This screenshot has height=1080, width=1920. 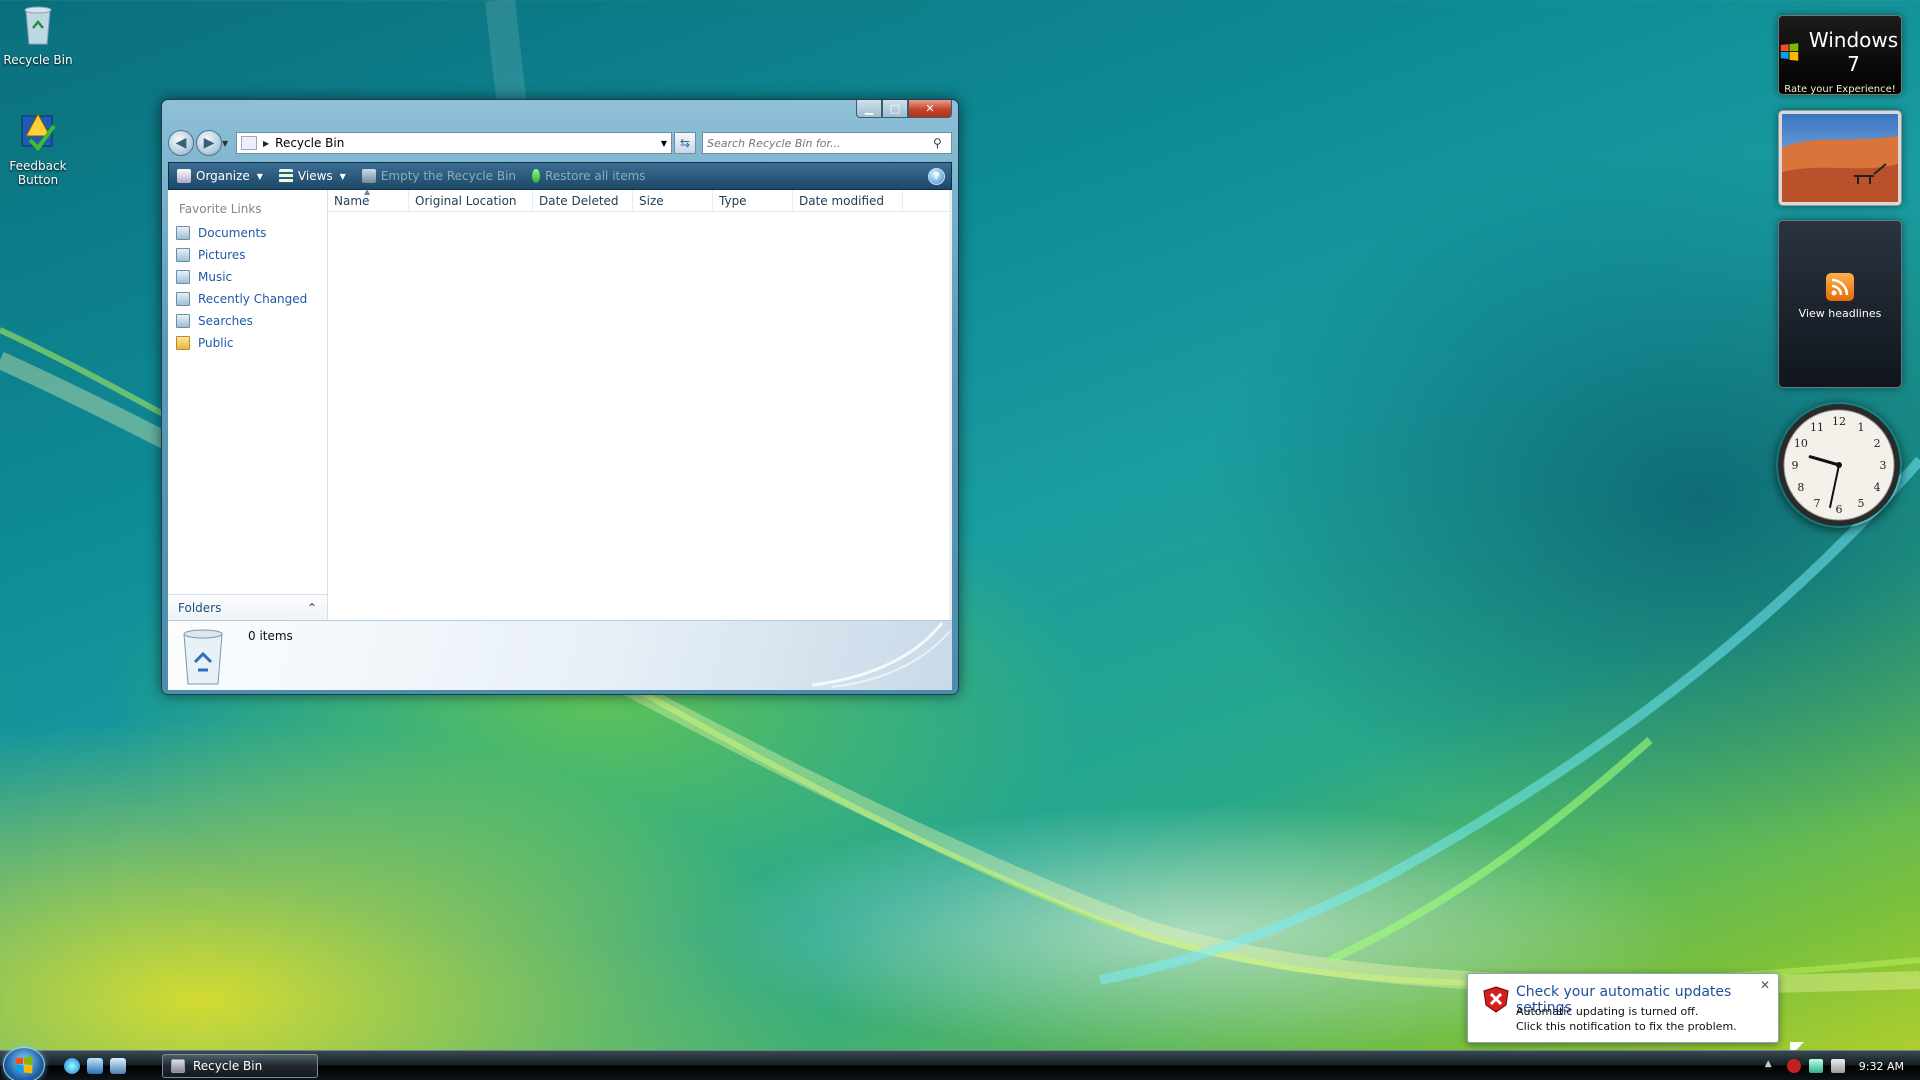 I want to click on clock-number: 9, so click(x=1795, y=465).